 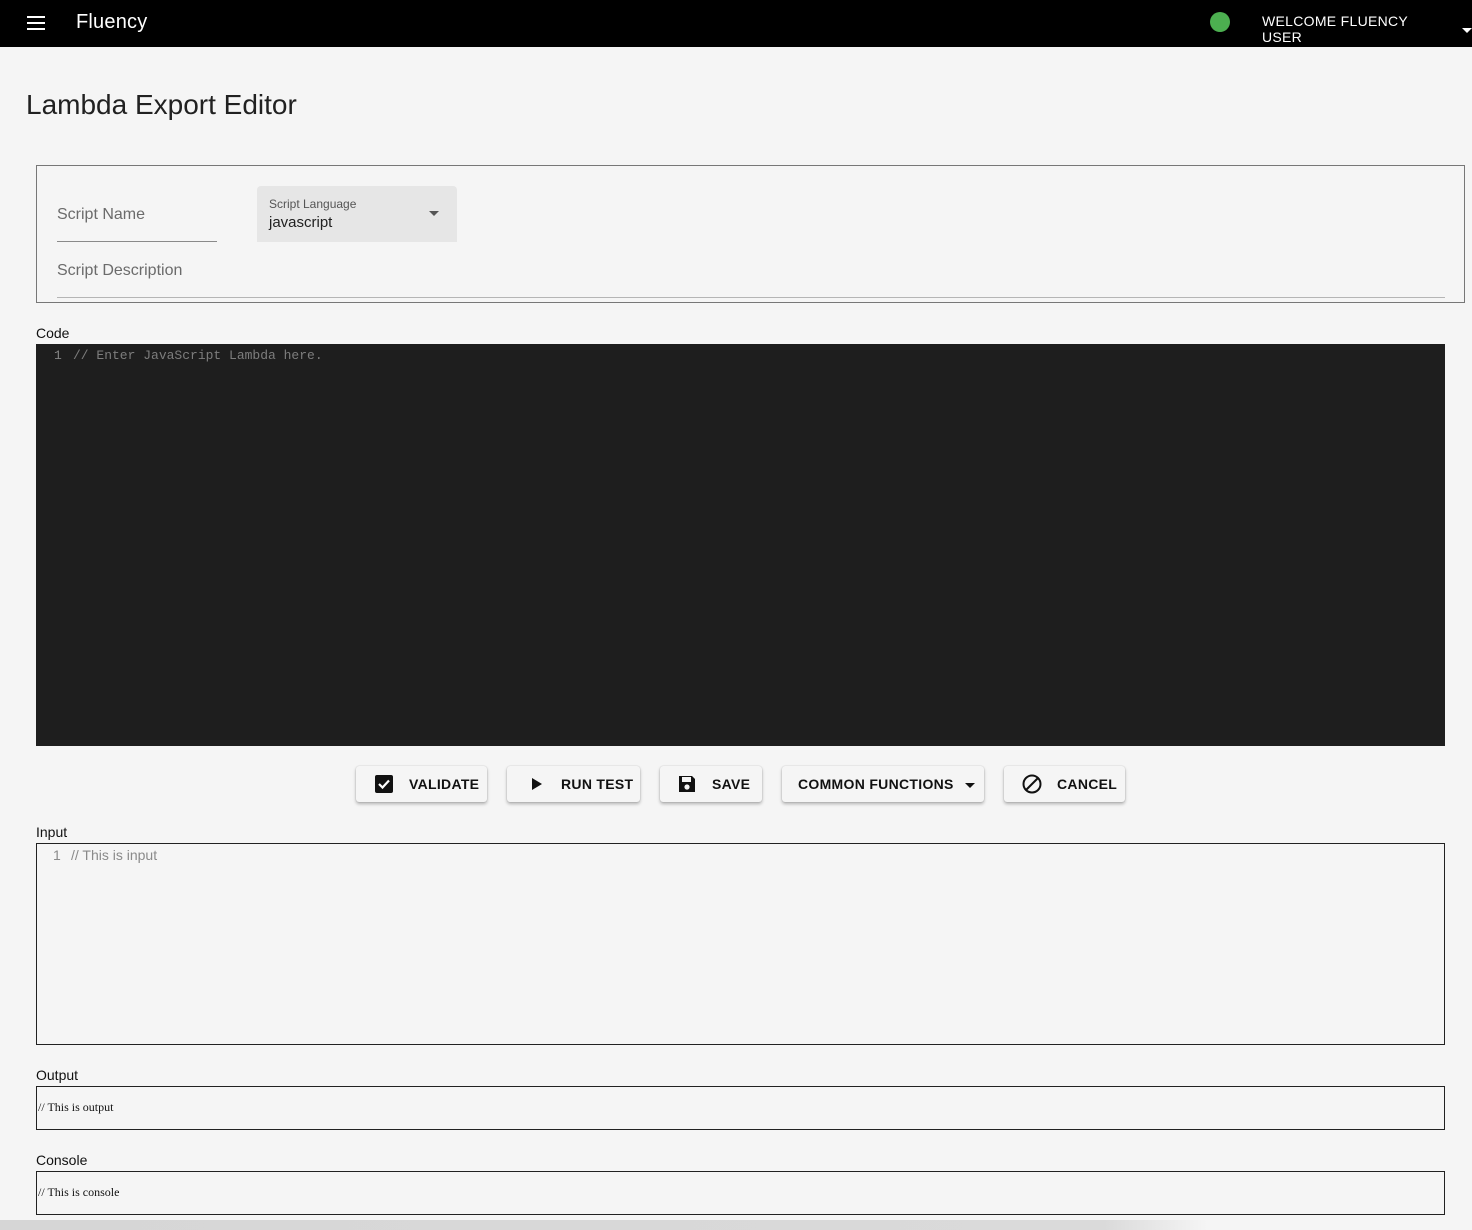 I want to click on floppy-disk-icon, so click(x=687, y=784).